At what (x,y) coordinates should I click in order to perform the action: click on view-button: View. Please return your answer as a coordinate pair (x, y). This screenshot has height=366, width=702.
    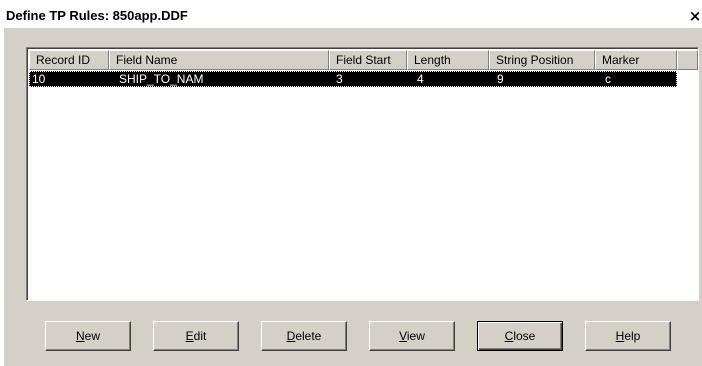
    Looking at the image, I should click on (412, 336).